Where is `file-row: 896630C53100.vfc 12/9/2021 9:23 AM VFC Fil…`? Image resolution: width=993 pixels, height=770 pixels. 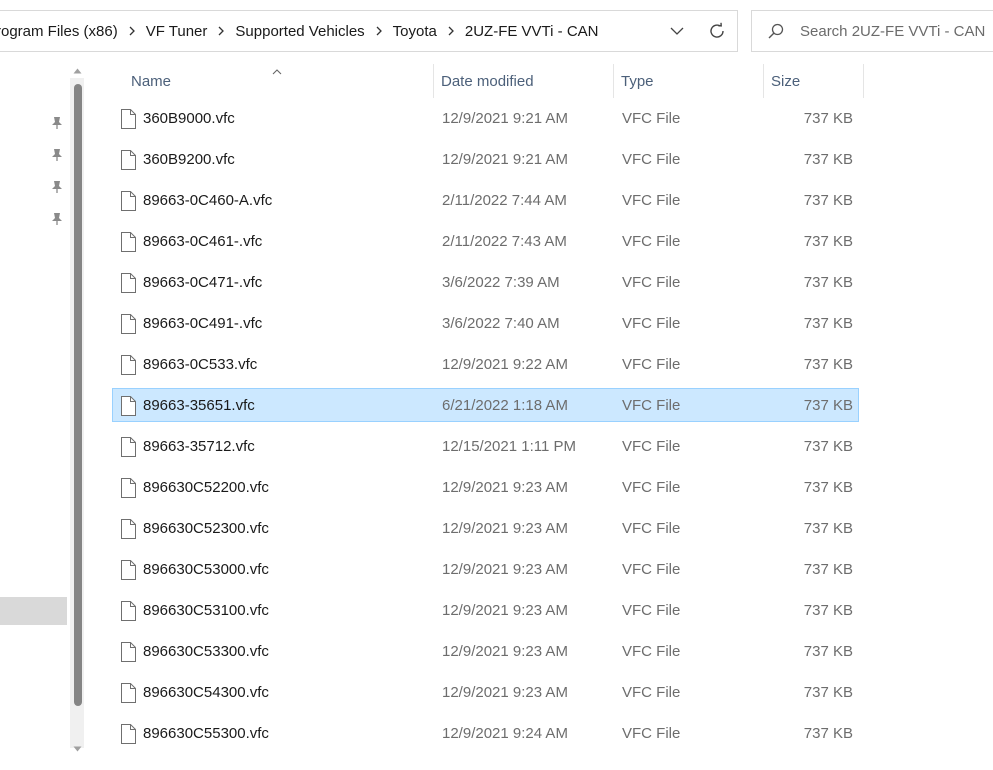 file-row: 896630C53100.vfc 12/9/2021 9:23 AM VFC Fil… is located at coordinates (485, 610).